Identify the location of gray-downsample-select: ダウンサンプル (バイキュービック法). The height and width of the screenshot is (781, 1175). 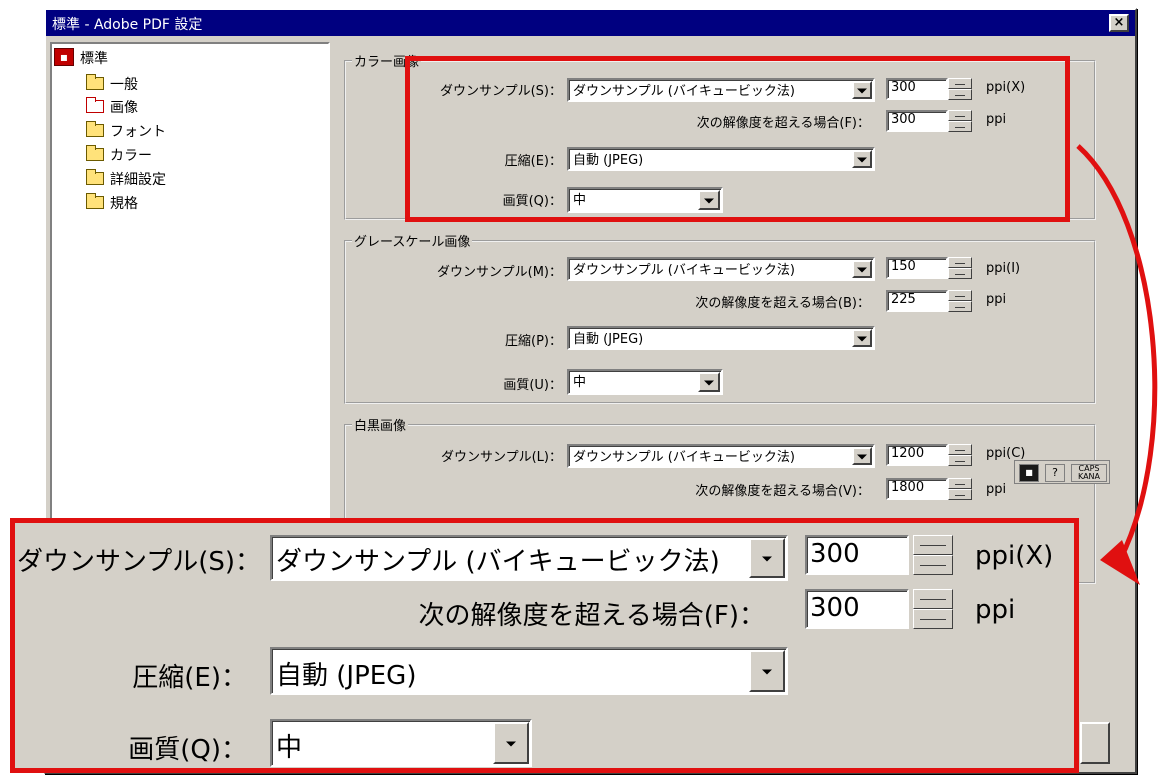
(721, 269).